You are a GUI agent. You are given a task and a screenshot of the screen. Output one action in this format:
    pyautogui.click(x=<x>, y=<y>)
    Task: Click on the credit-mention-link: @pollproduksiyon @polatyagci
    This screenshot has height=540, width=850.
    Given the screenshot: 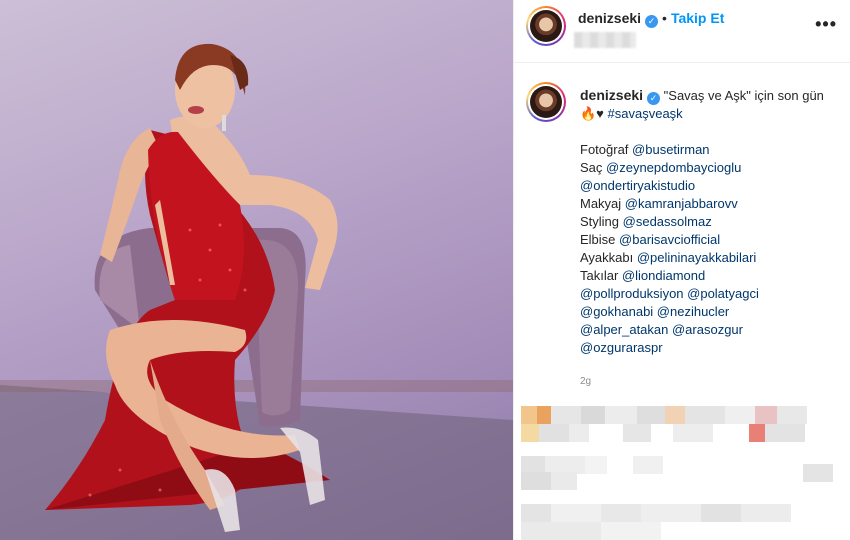 What is the action you would take?
    pyautogui.click(x=669, y=293)
    